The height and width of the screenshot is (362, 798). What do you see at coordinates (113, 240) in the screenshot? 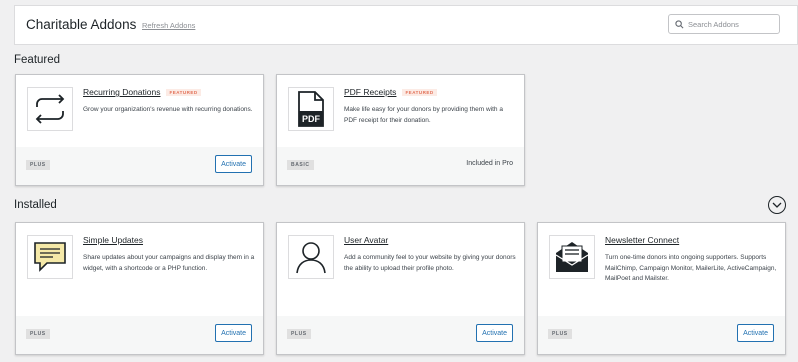
I see `addon-name-link: Simple Updates` at bounding box center [113, 240].